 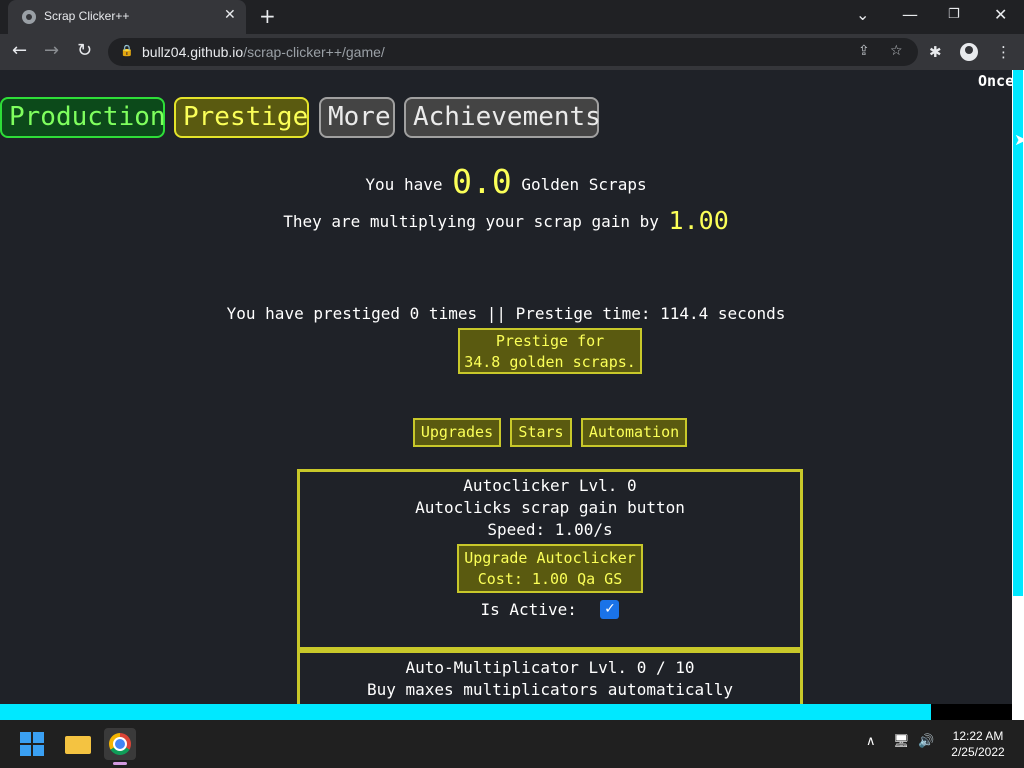 I want to click on clock: 12:22 AM 2/25/2022, so click(x=978, y=744).